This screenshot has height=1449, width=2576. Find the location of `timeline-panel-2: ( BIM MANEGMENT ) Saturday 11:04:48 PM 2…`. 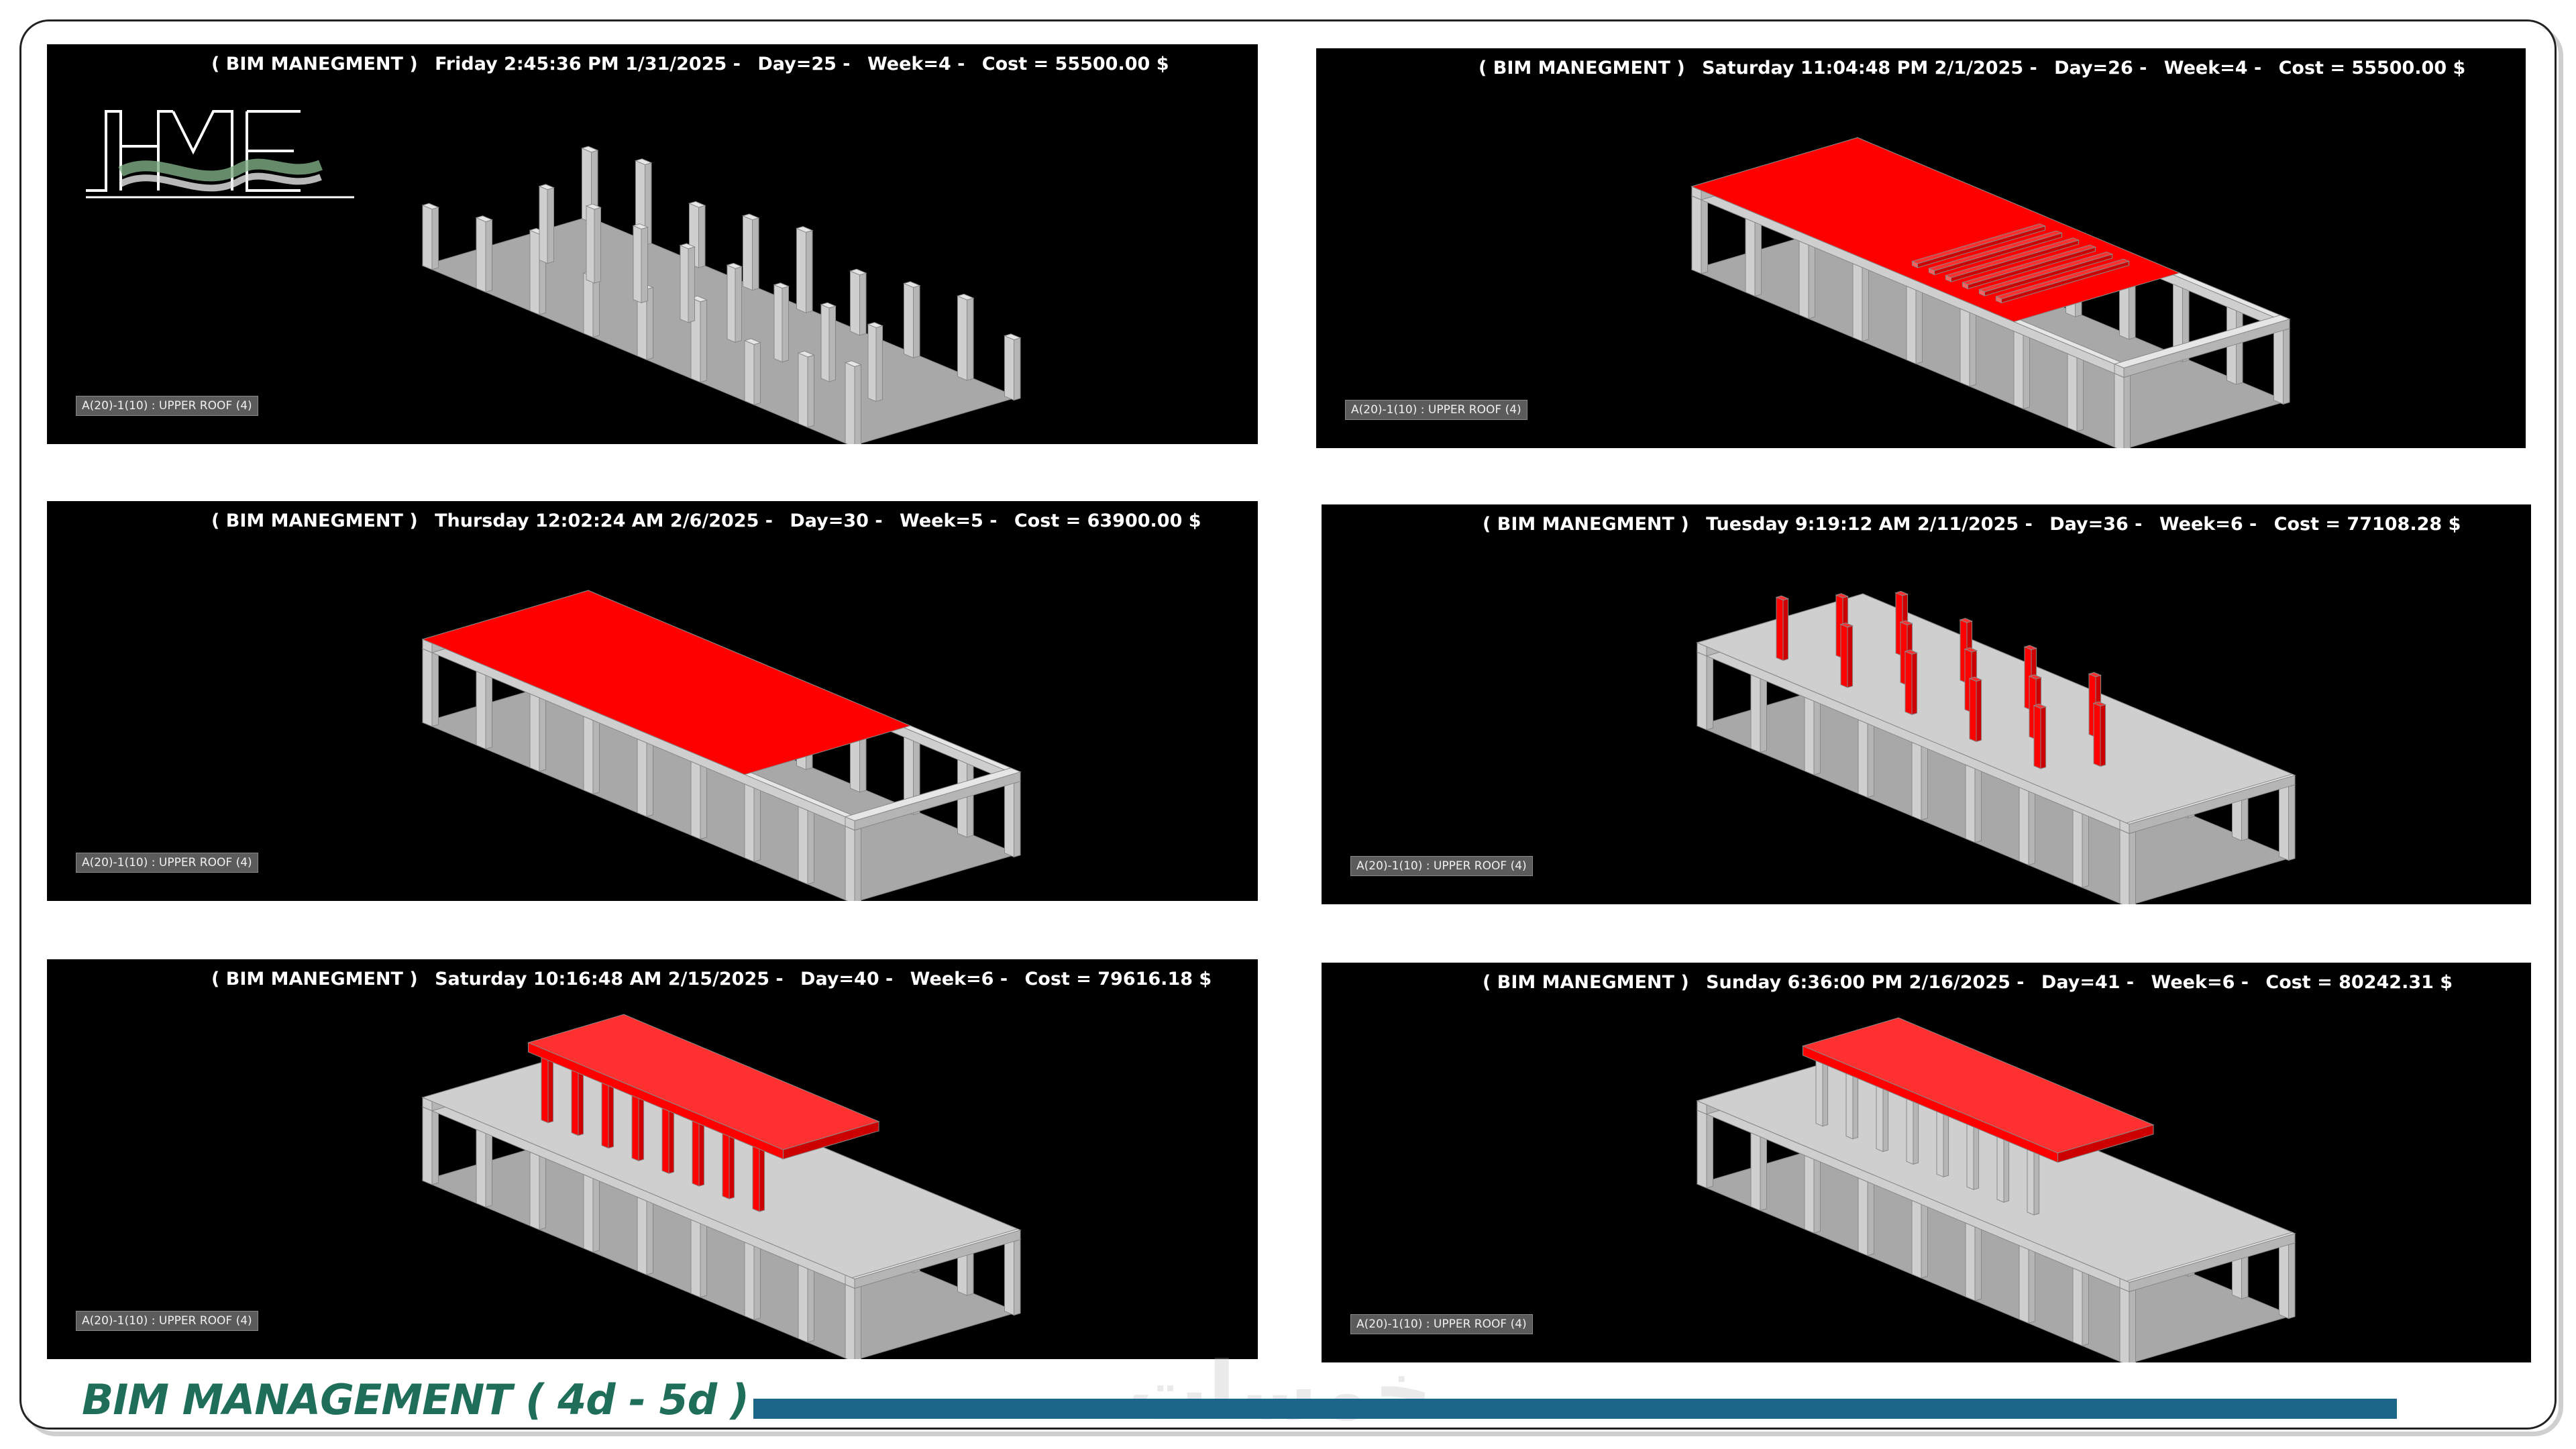

timeline-panel-2: ( BIM MANEGMENT ) Saturday 11:04:48 PM 2… is located at coordinates (1921, 248).